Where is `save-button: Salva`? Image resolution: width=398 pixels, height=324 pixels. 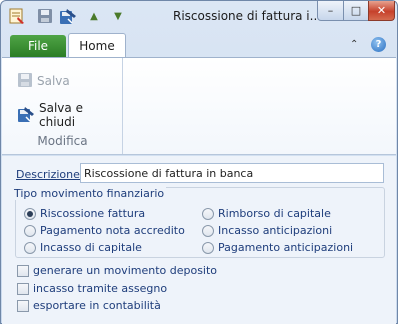
save-button: Salva is located at coordinates (43, 81).